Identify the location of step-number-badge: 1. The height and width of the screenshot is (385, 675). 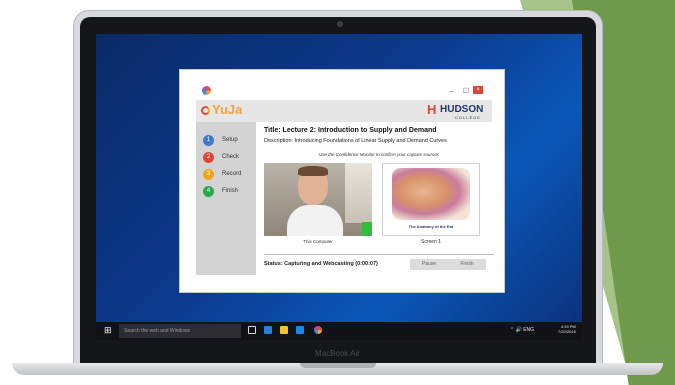
(208, 140).